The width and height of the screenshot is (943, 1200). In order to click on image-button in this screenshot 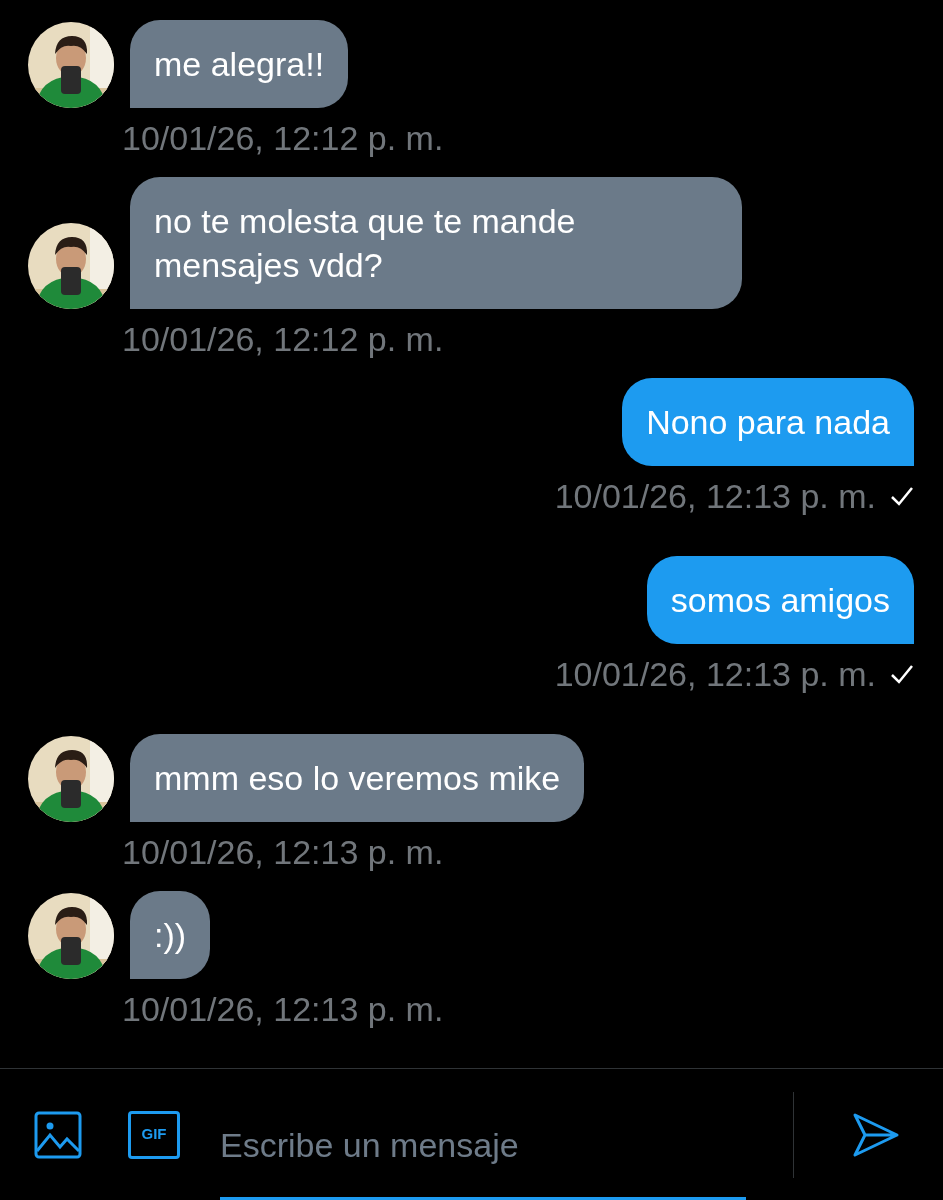, I will do `click(58, 1134)`.